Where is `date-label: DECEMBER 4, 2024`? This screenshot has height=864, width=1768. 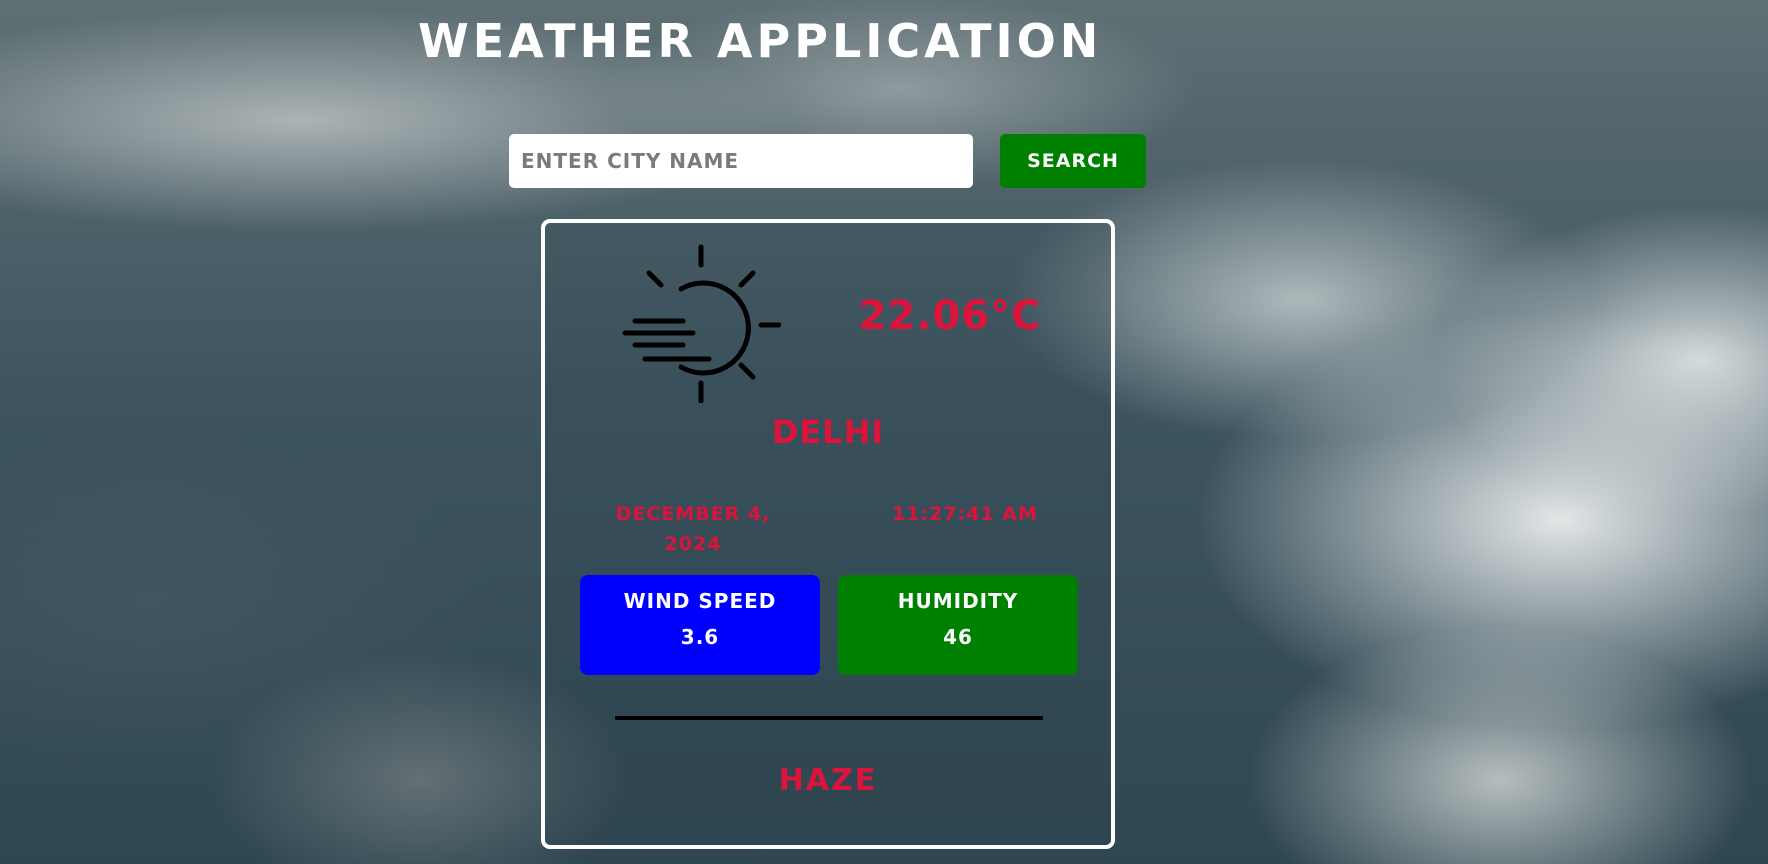
date-label: DECEMBER 4, 2024 is located at coordinates (693, 529).